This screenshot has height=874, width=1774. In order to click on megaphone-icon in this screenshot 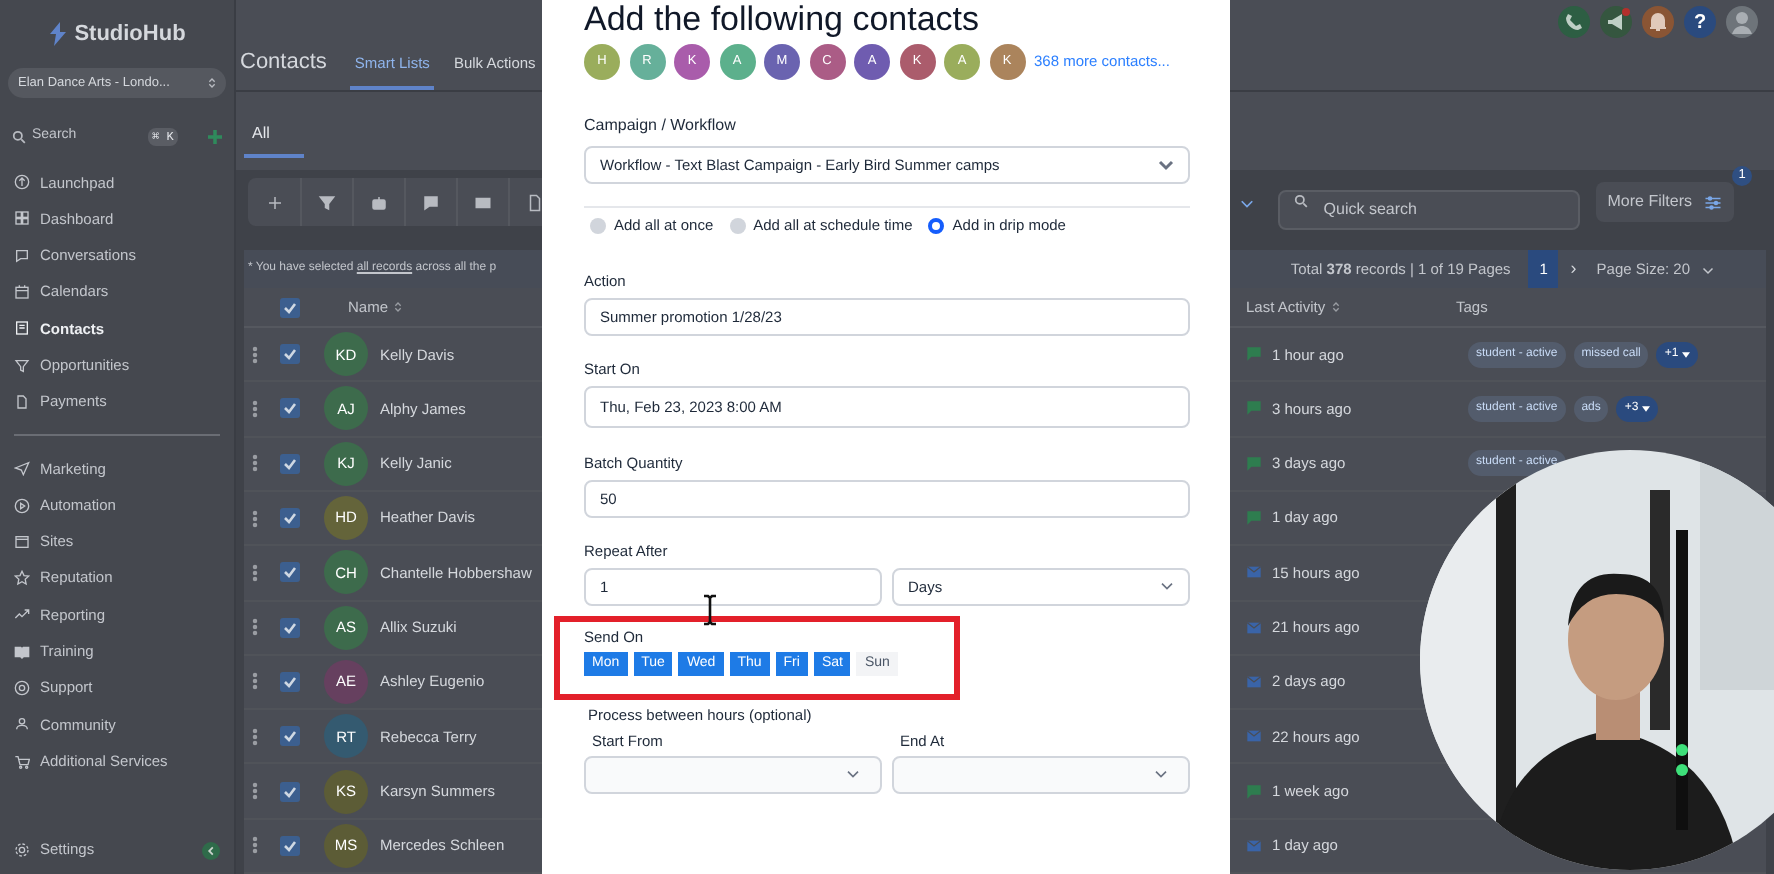, I will do `click(1616, 22)`.